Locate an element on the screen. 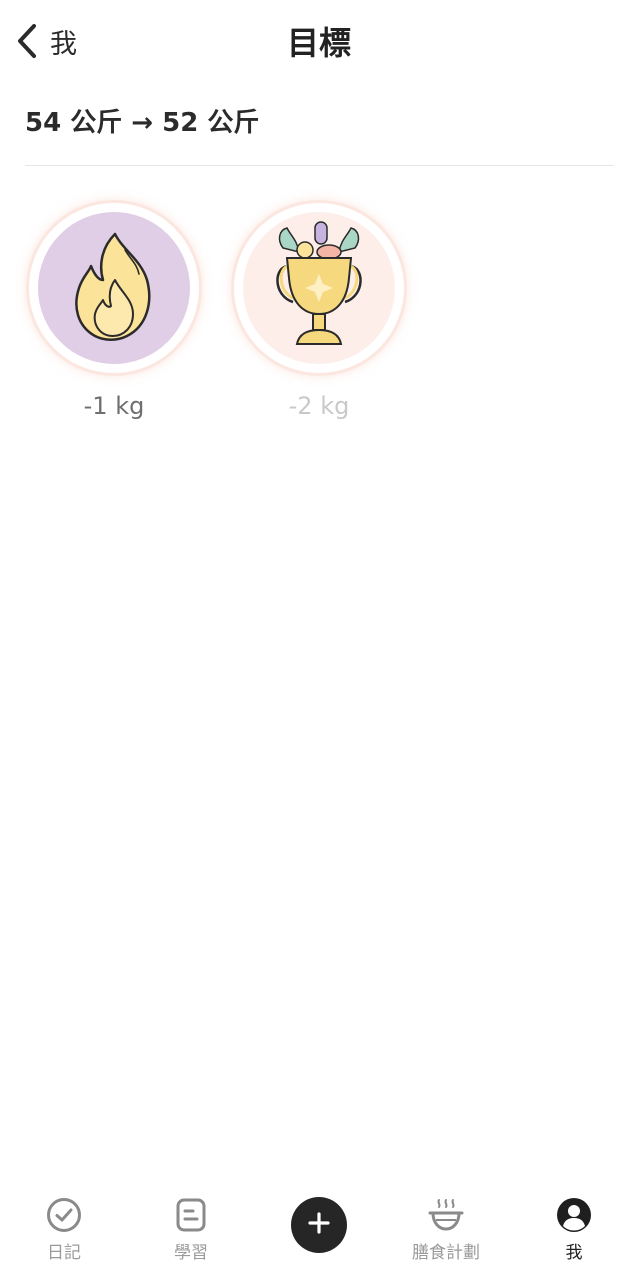 The width and height of the screenshot is (638, 1280). badge-label: -1 kg is located at coordinates (114, 406).